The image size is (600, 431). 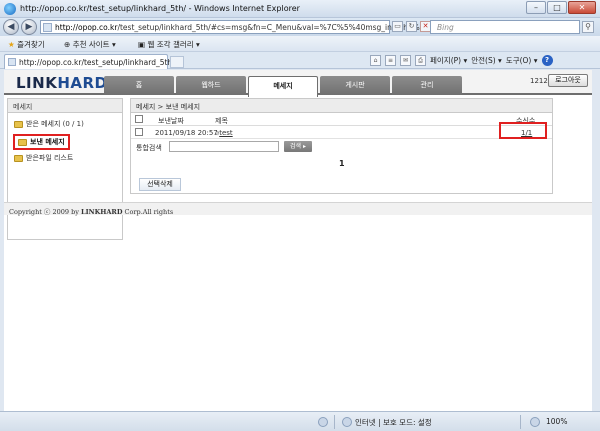 I want to click on new-tab-button, so click(x=177, y=62).